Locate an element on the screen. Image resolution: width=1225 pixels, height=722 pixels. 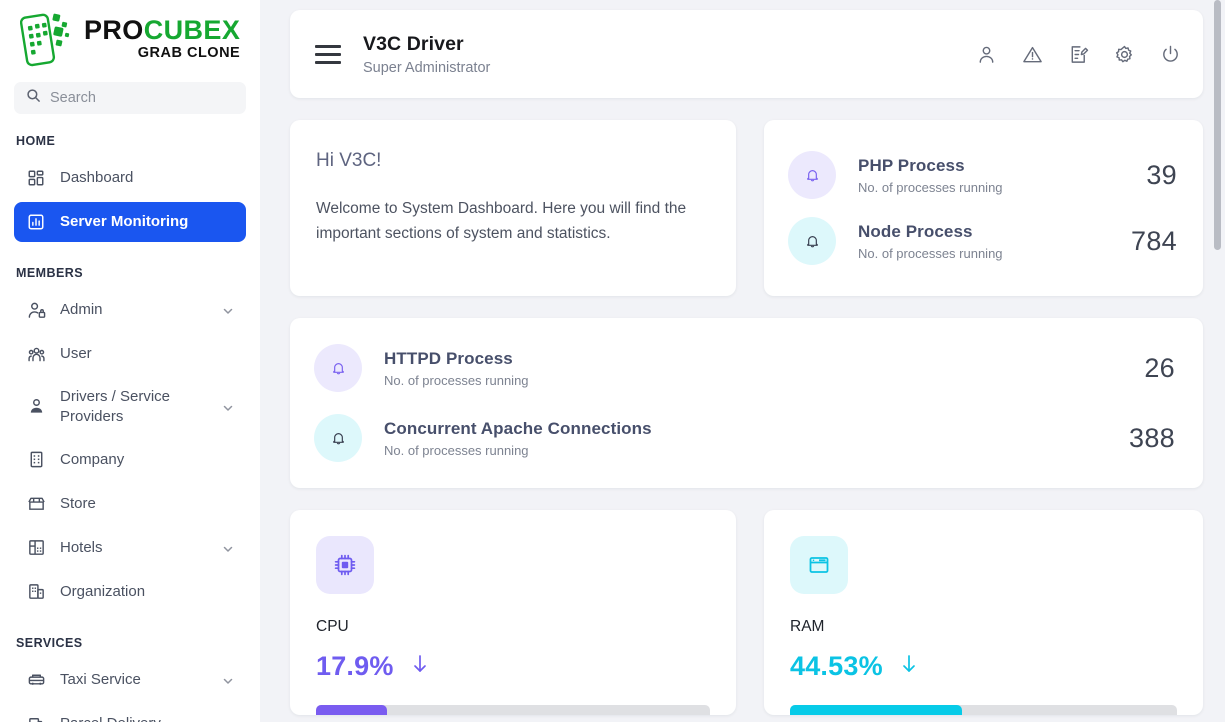
search-box is located at coordinates (130, 98).